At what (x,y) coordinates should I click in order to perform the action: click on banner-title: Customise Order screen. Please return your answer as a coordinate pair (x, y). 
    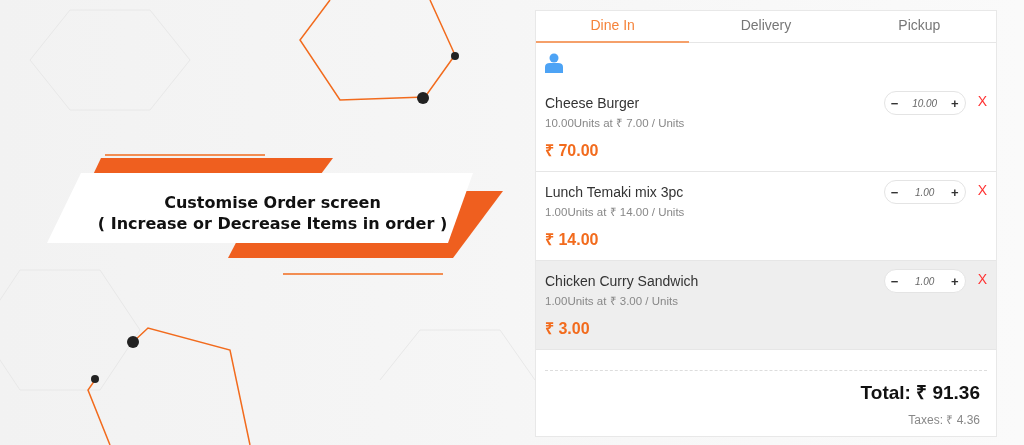
    Looking at the image, I should click on (272, 202).